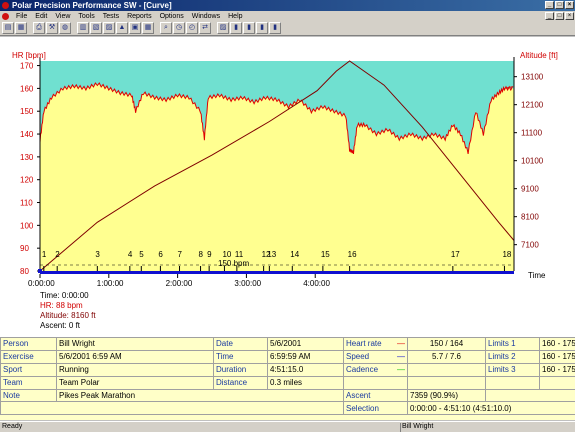 This screenshot has width=575, height=432. Describe the element at coordinates (530, 245) in the screenshot. I see `altitude-tick-label: 7100` at that location.